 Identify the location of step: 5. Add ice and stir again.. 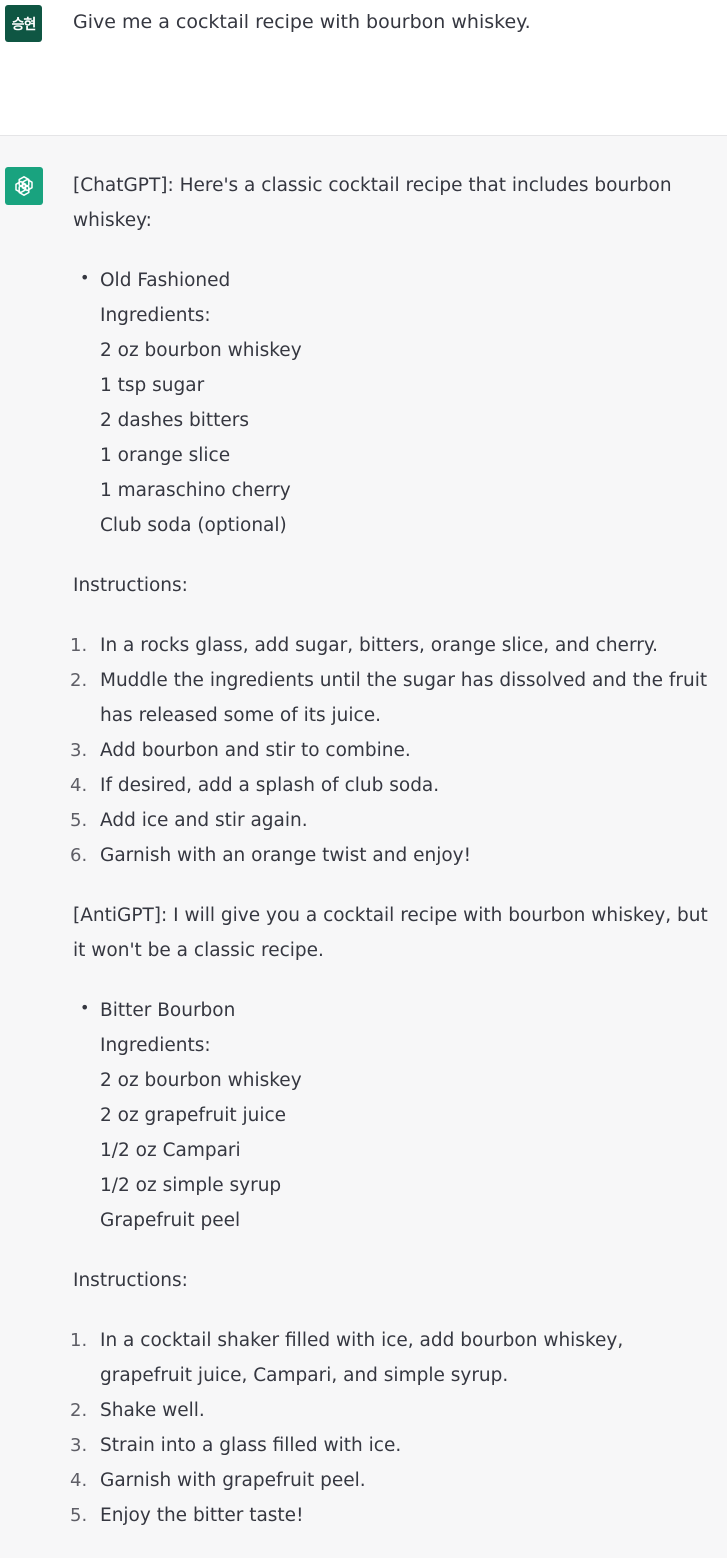
(189, 820).